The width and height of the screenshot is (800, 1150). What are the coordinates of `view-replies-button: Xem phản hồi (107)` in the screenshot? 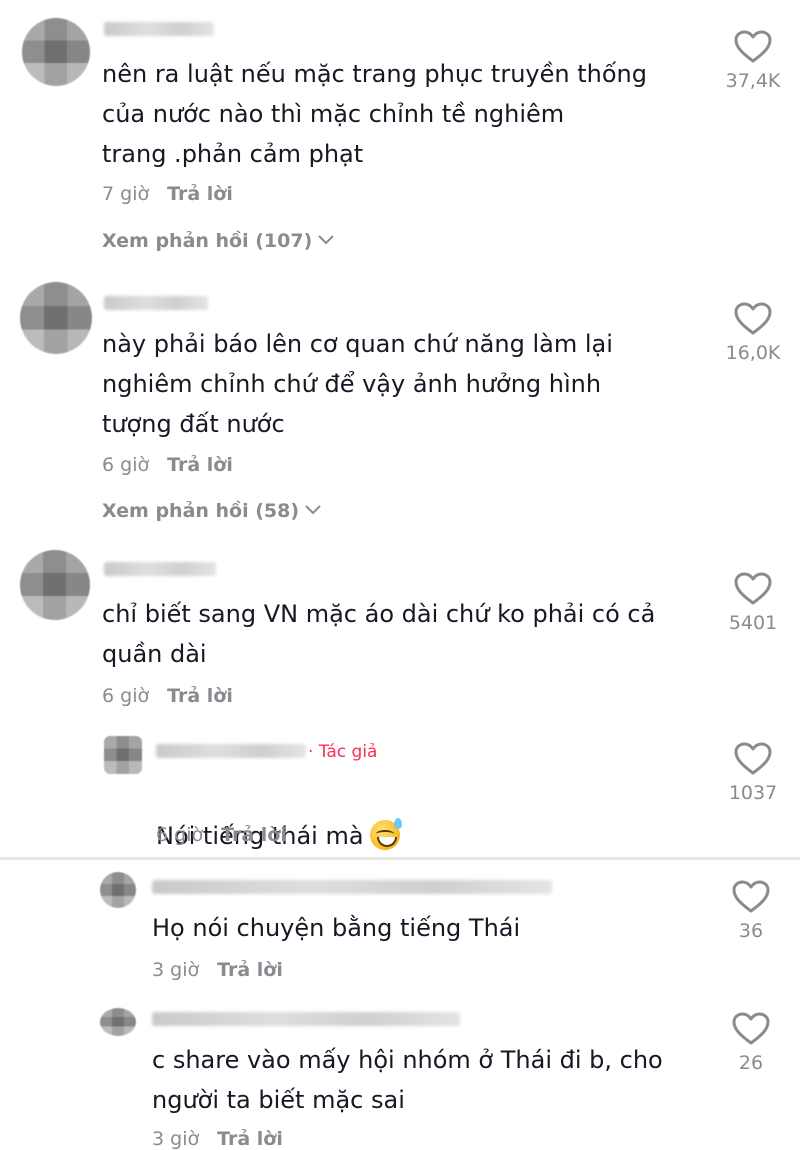 It's located at (218, 241).